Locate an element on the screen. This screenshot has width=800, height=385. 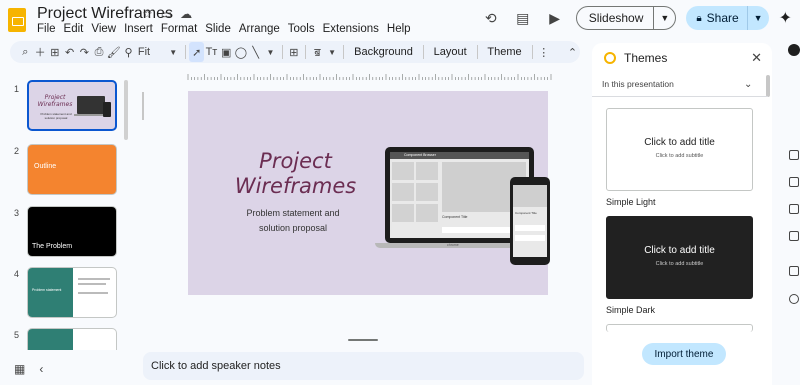
undo-icon: ↶ is located at coordinates (69, 52).